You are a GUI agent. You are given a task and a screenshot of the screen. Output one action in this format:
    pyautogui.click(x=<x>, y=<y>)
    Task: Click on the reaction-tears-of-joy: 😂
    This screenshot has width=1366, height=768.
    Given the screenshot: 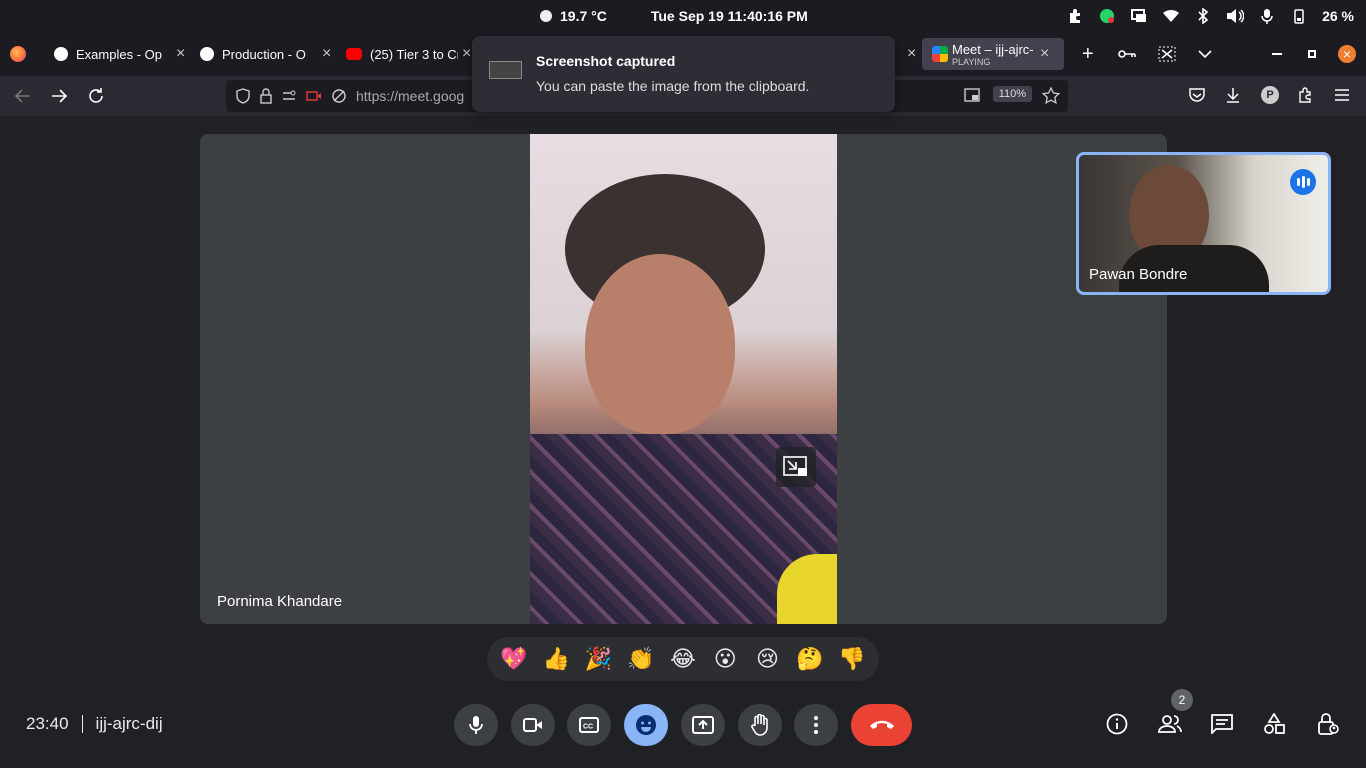 What is the action you would take?
    pyautogui.click(x=683, y=659)
    